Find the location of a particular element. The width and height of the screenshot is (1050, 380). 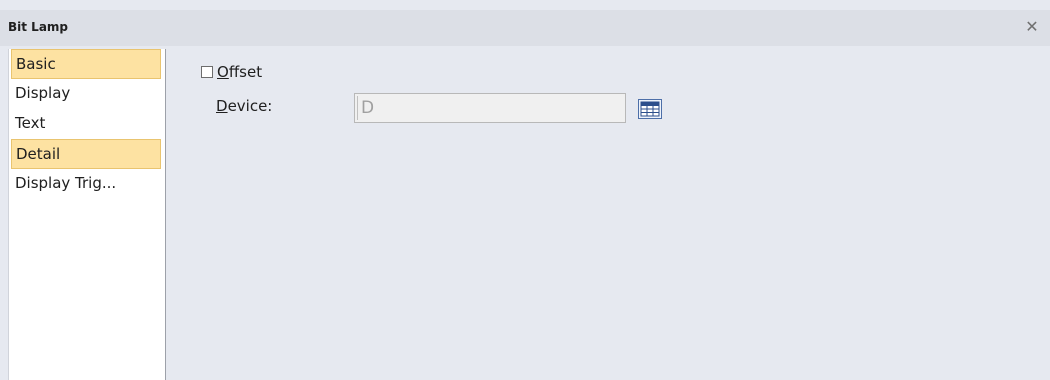

sidebar-item-label: Text is located at coordinates (30, 123).